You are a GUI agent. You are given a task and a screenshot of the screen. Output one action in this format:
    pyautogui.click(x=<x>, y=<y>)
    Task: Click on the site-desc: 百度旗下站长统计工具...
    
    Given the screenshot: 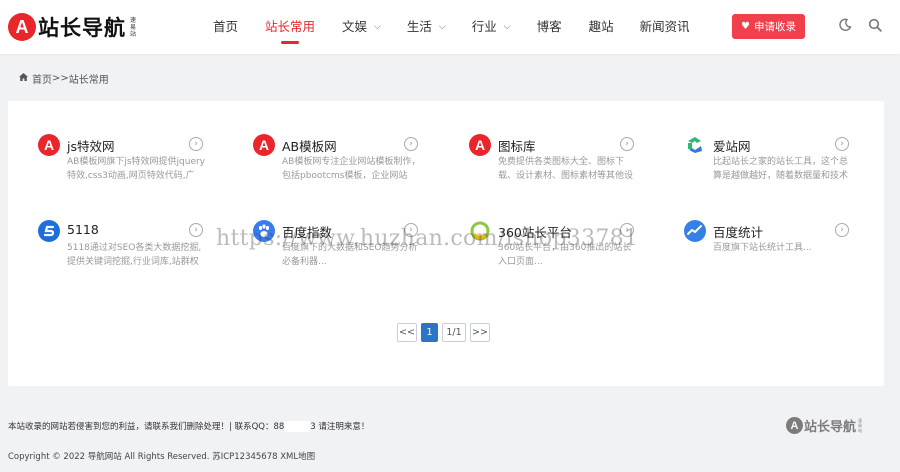 What is the action you would take?
    pyautogui.click(x=762, y=248)
    